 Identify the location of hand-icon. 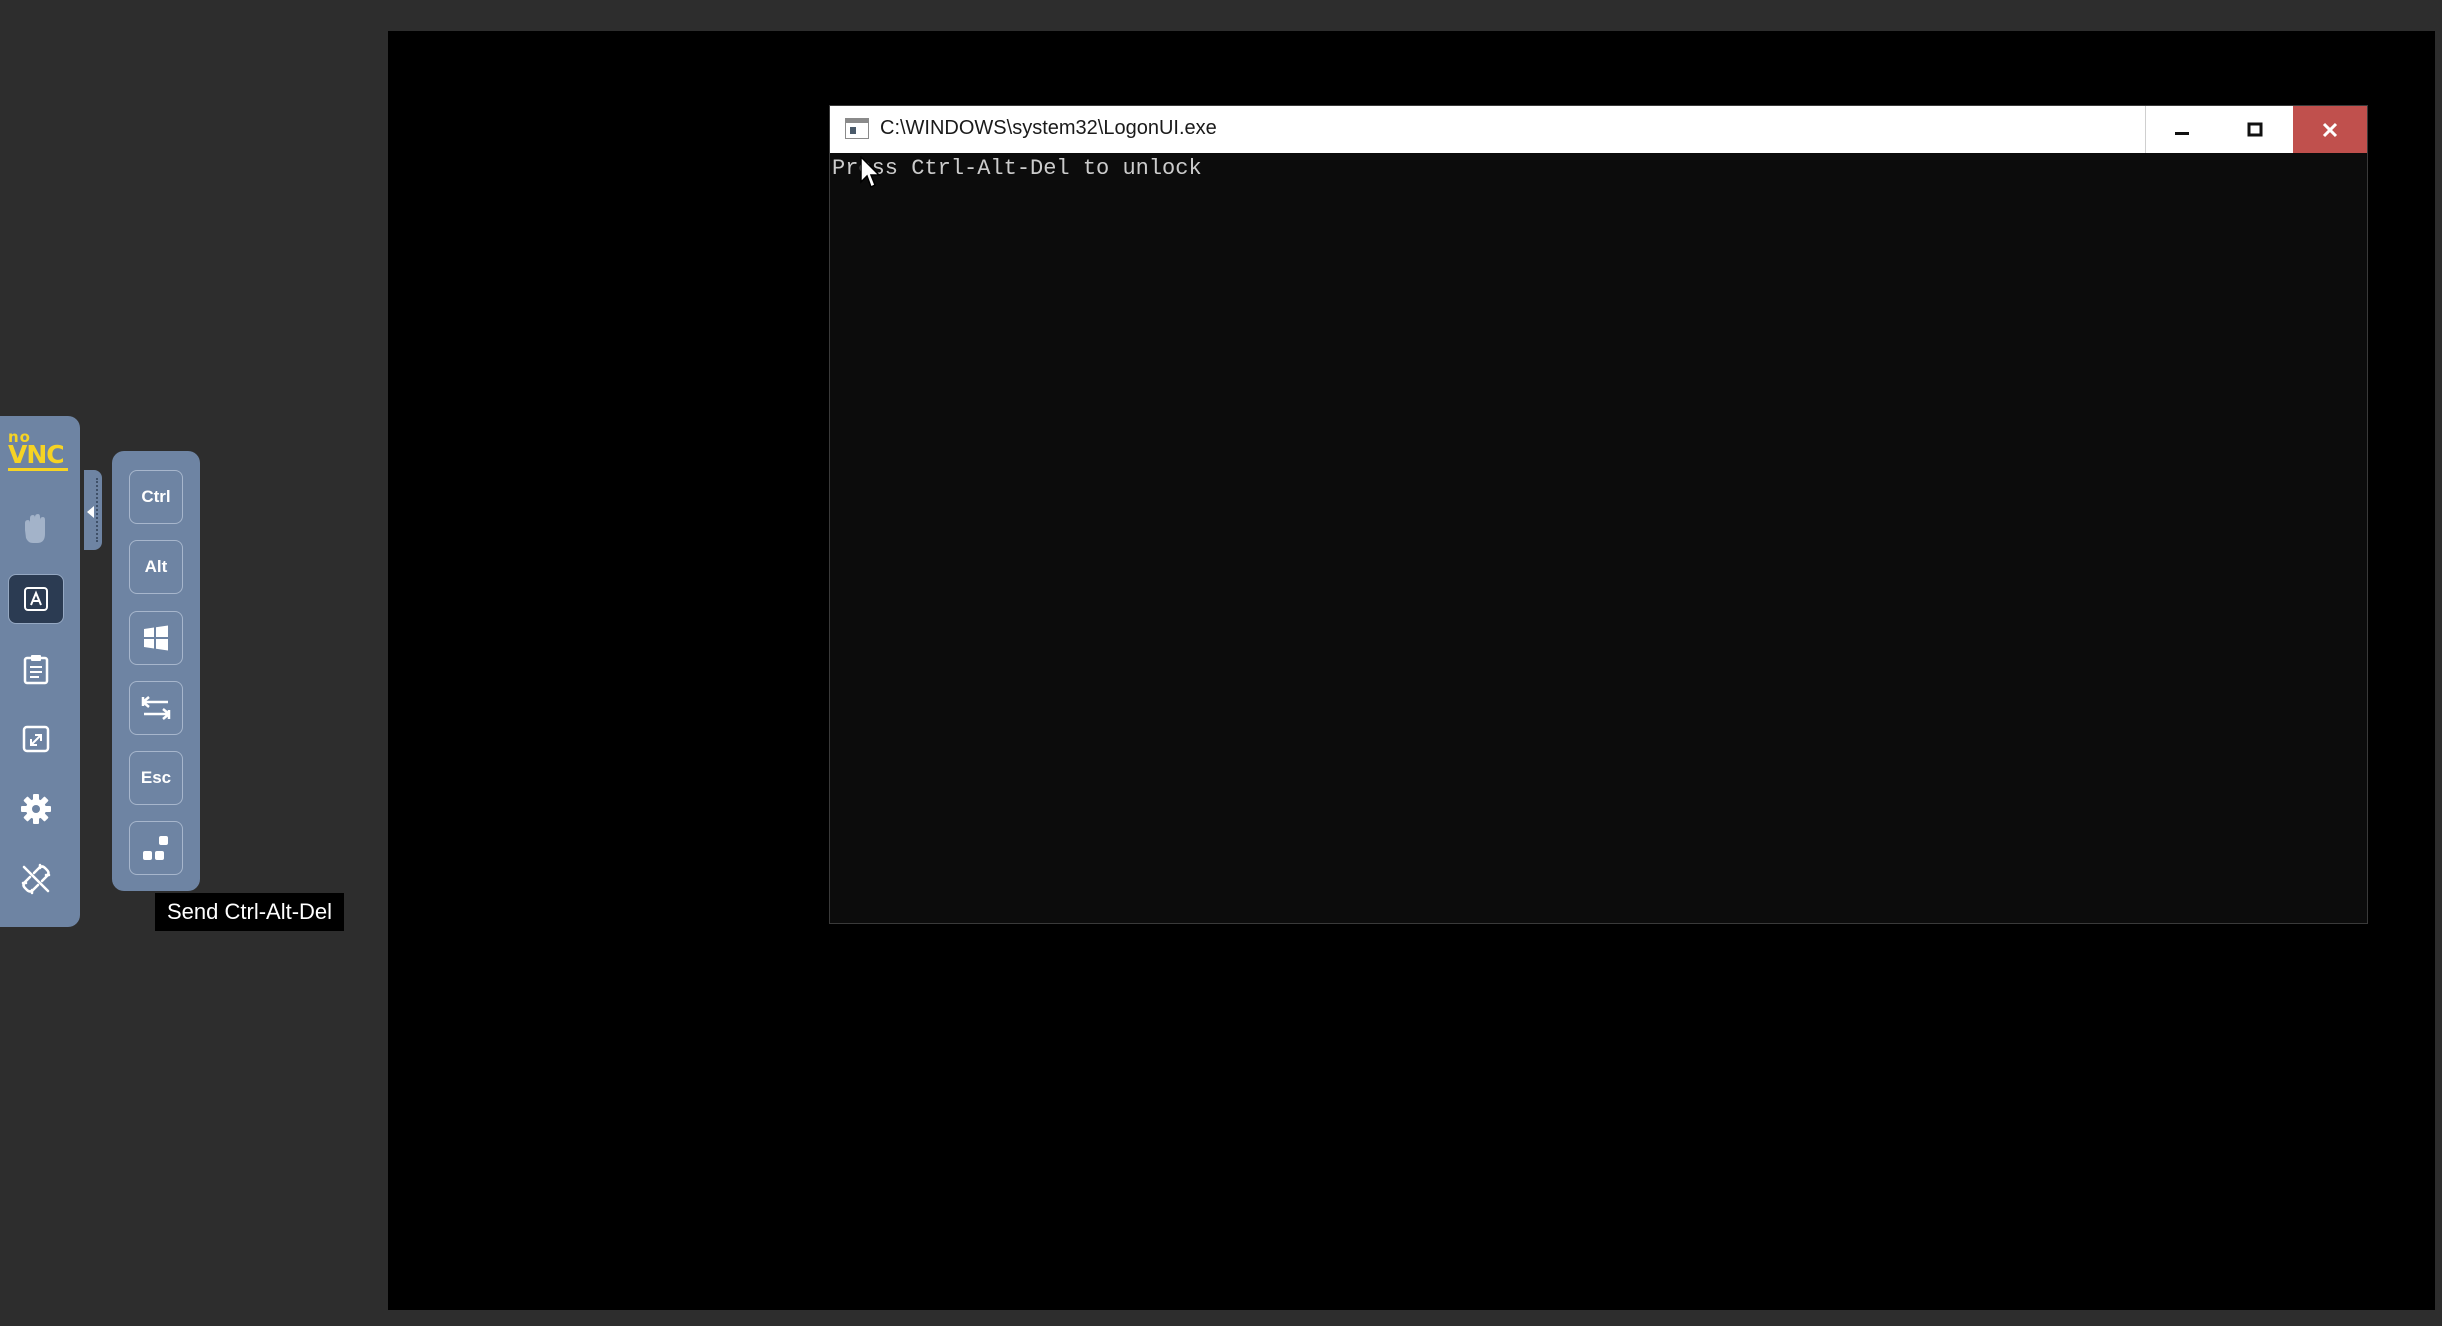
(35, 528).